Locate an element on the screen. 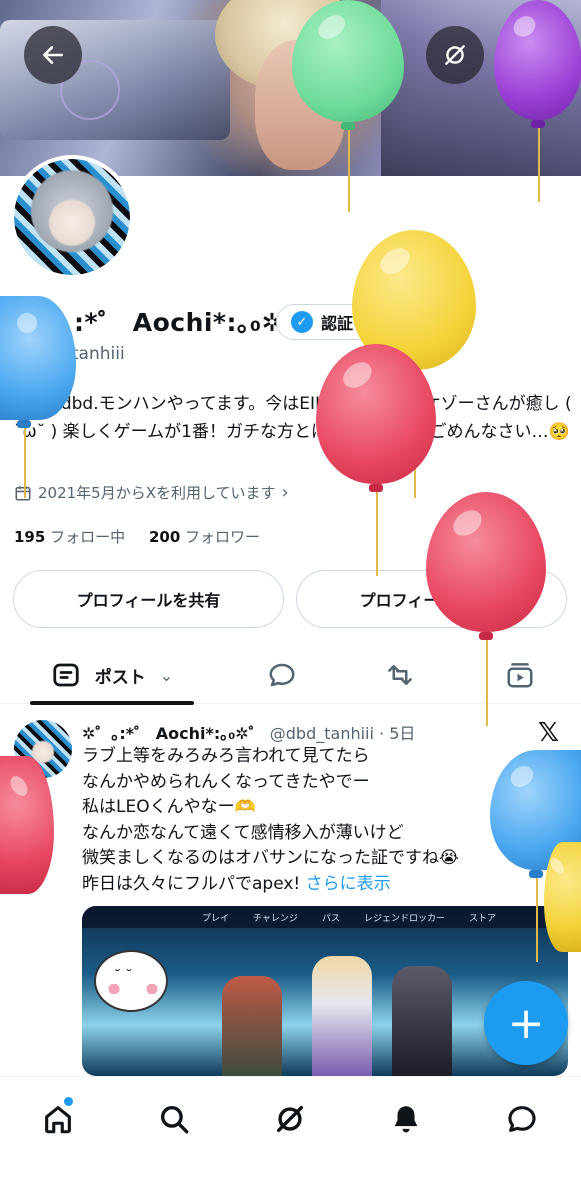 The image size is (581, 1200). followers-link: 200 フォロワー is located at coordinates (204, 537).